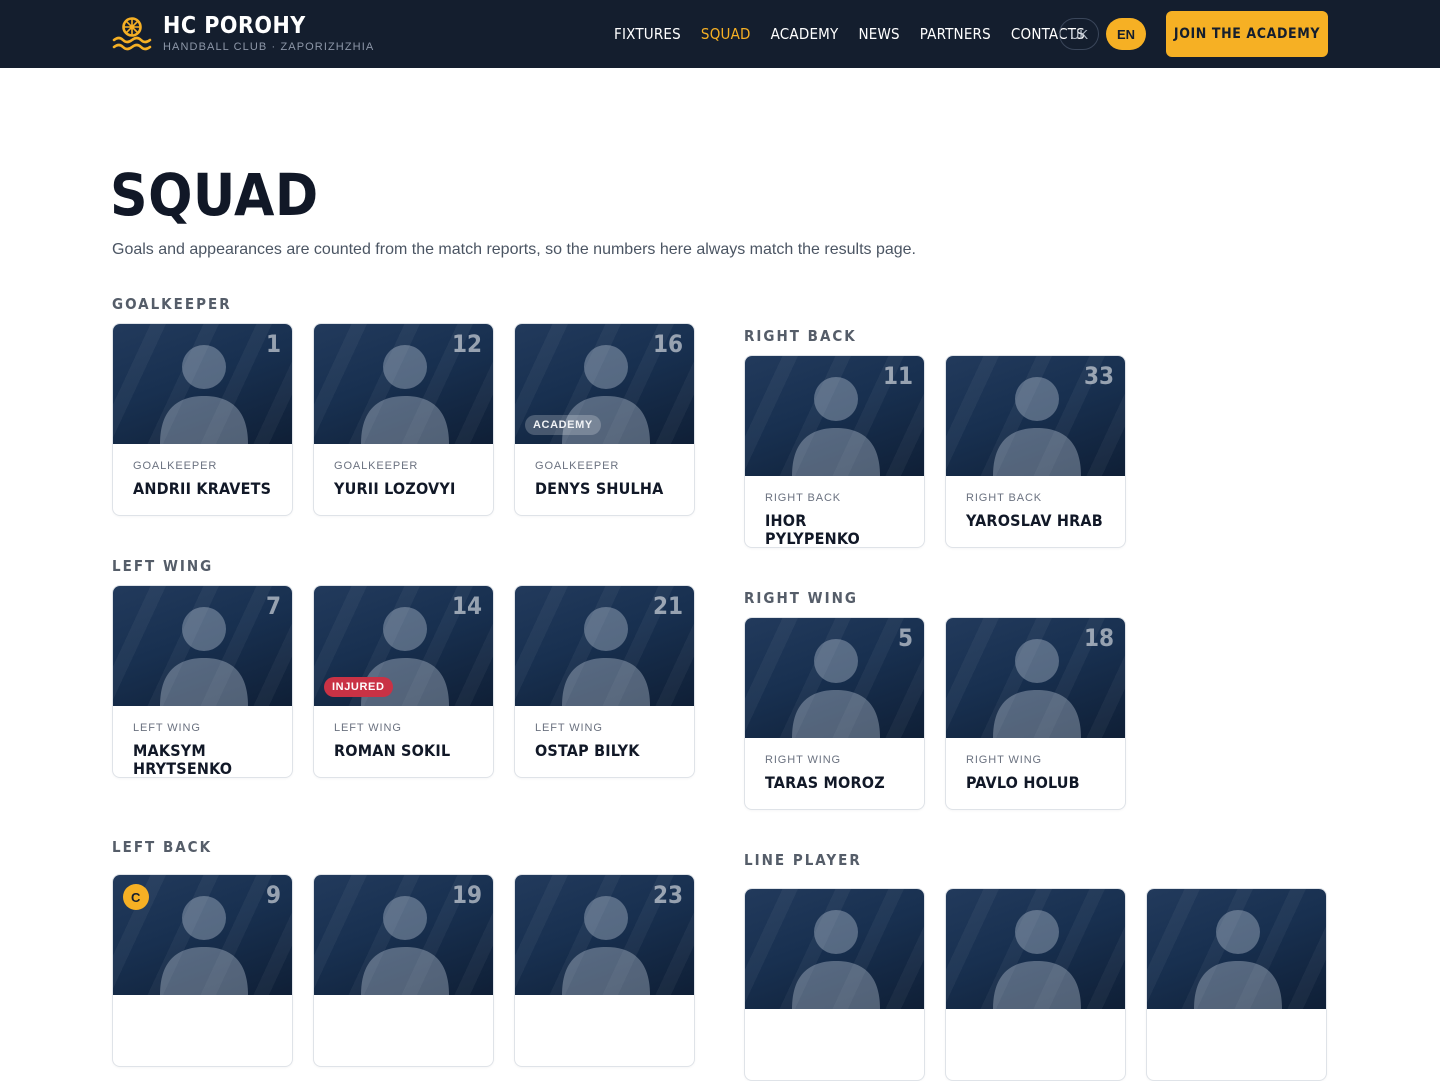  I want to click on nav-squad: SQUAD, so click(726, 34).